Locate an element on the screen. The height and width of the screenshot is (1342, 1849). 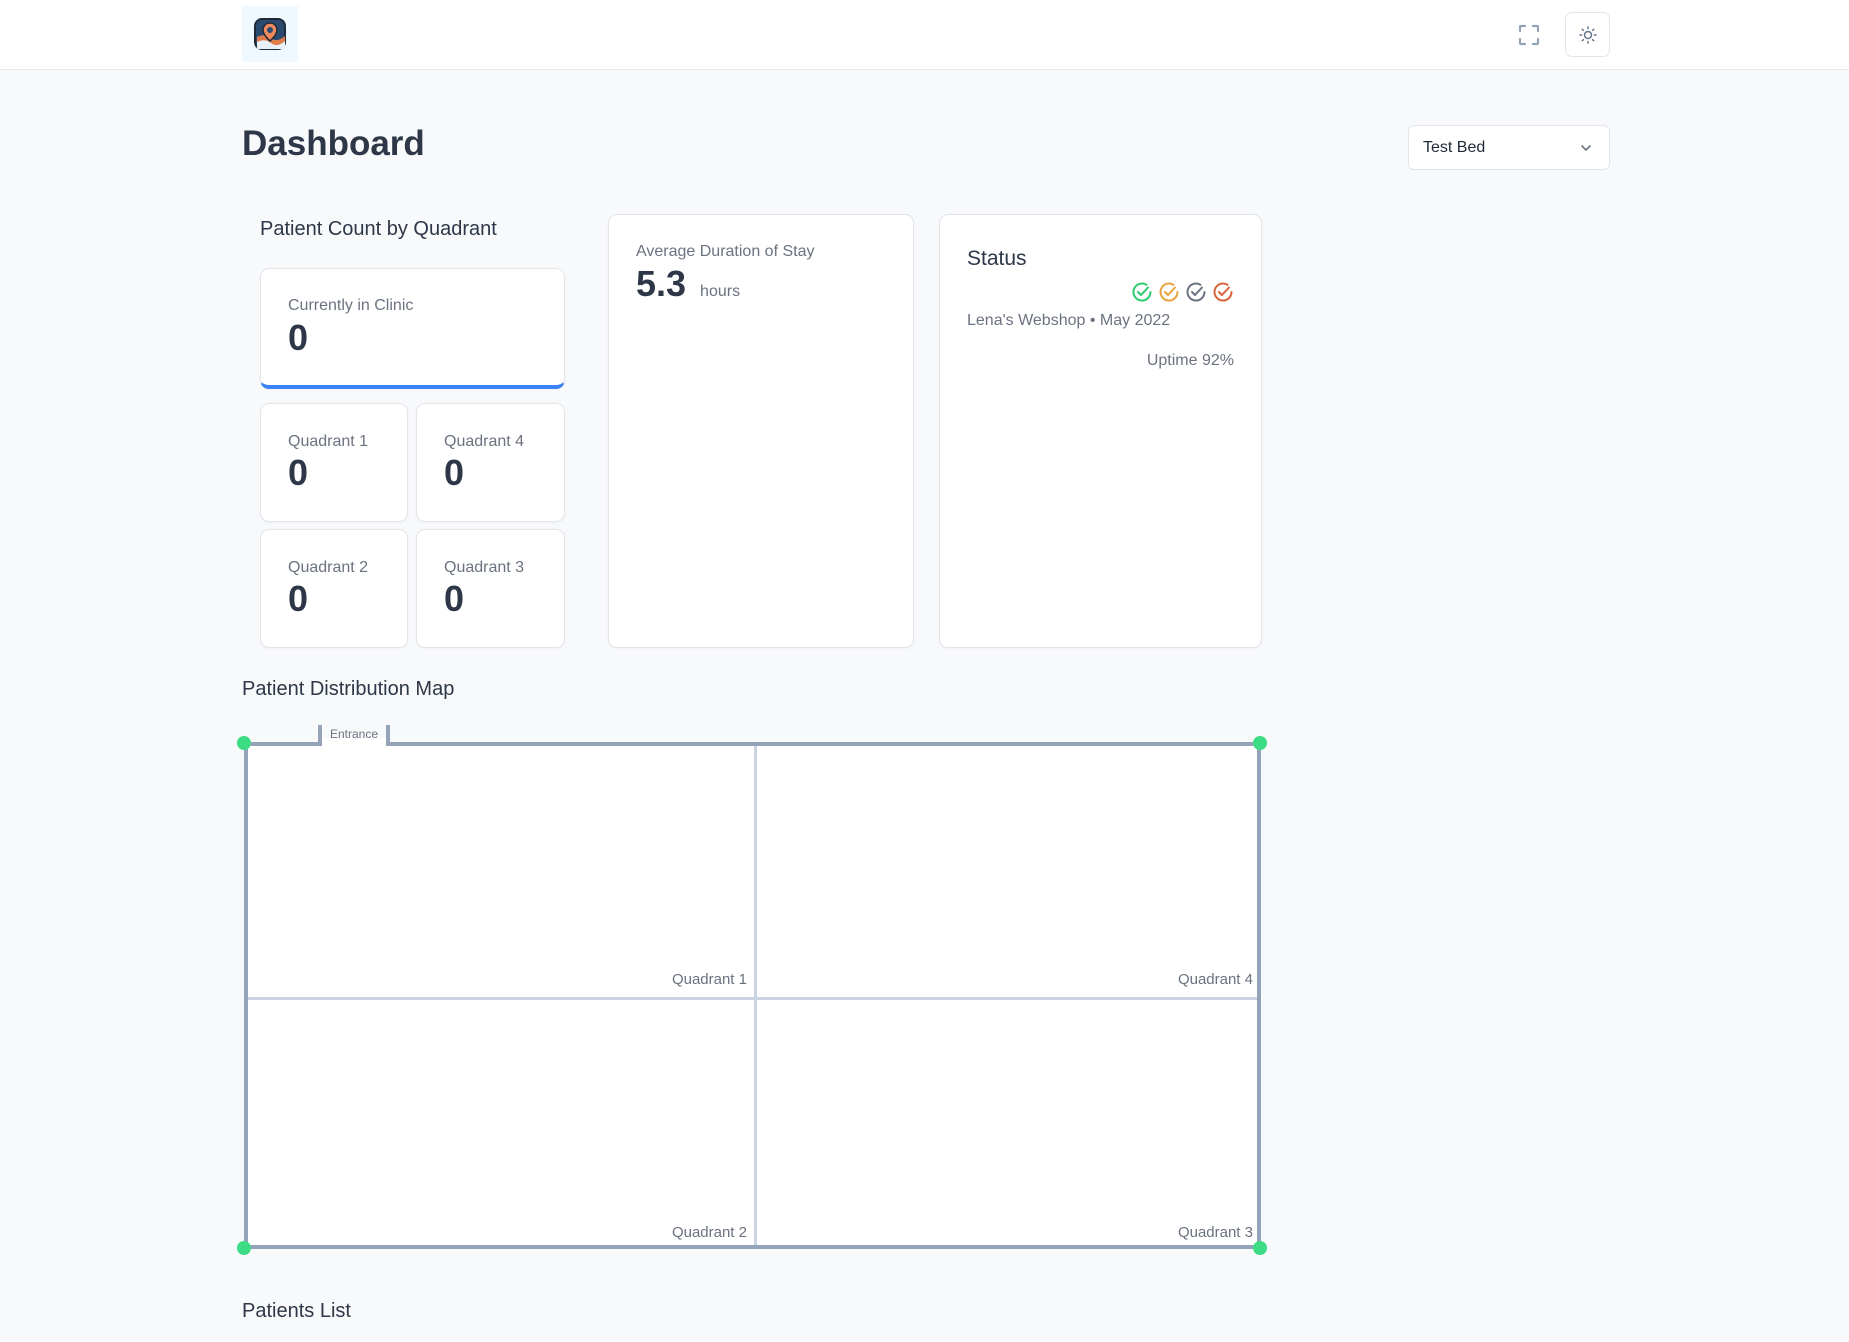
currently-in-clinic-card: Currently in Clinic 0 is located at coordinates (412, 328).